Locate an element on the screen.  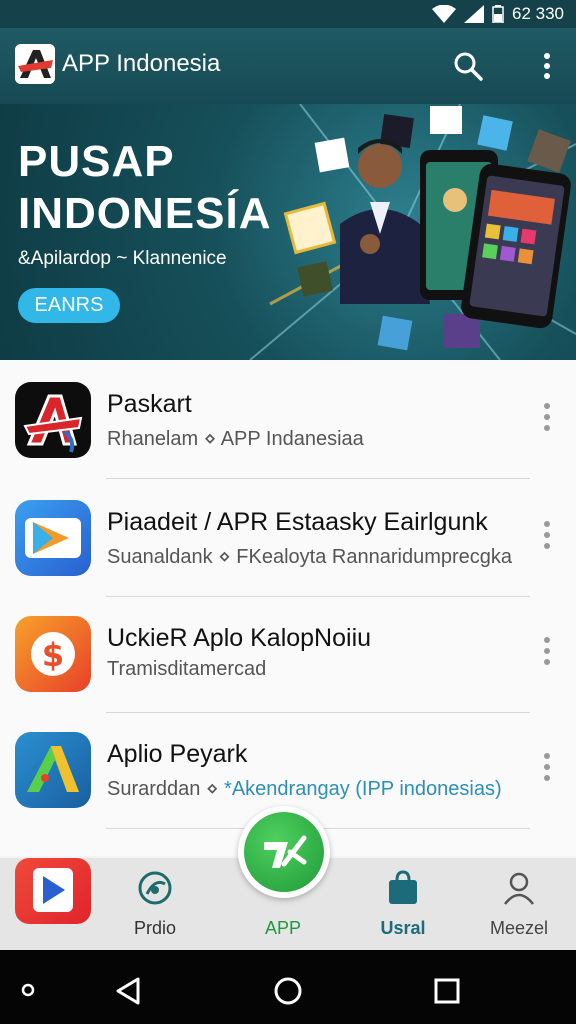
app-name: UckieR Aplo KalopNoiiu is located at coordinates (239, 638).